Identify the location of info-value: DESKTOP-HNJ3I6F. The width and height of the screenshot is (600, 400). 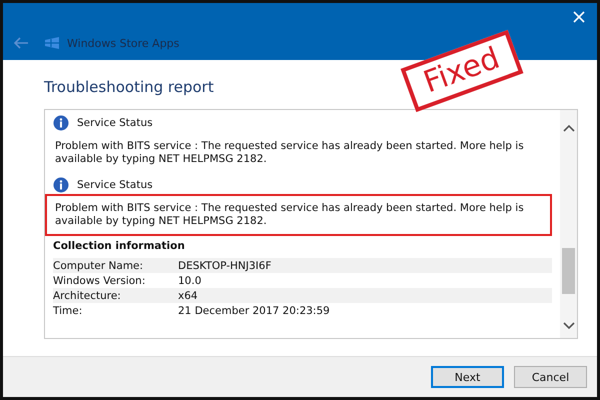
(225, 266).